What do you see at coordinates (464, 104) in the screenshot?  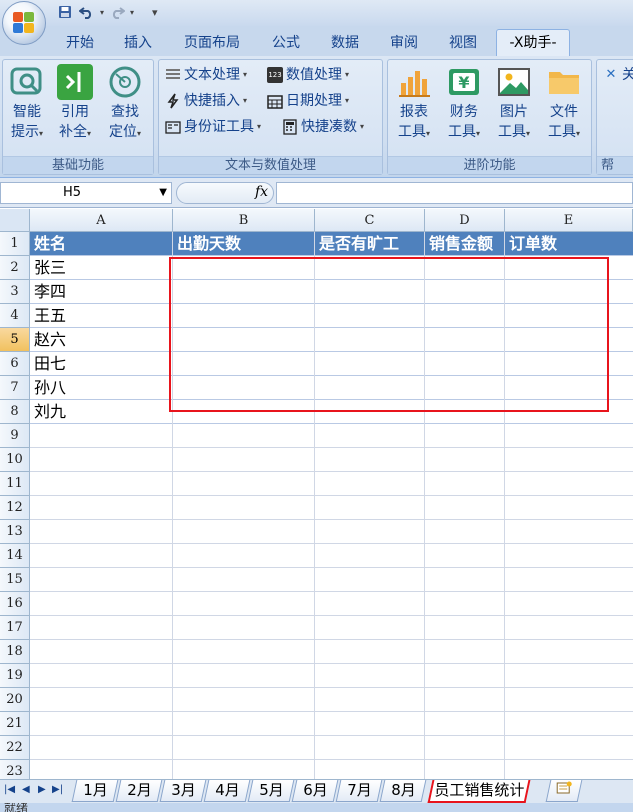 I see `finance-tool-button: ¥ 财务 工具▾` at bounding box center [464, 104].